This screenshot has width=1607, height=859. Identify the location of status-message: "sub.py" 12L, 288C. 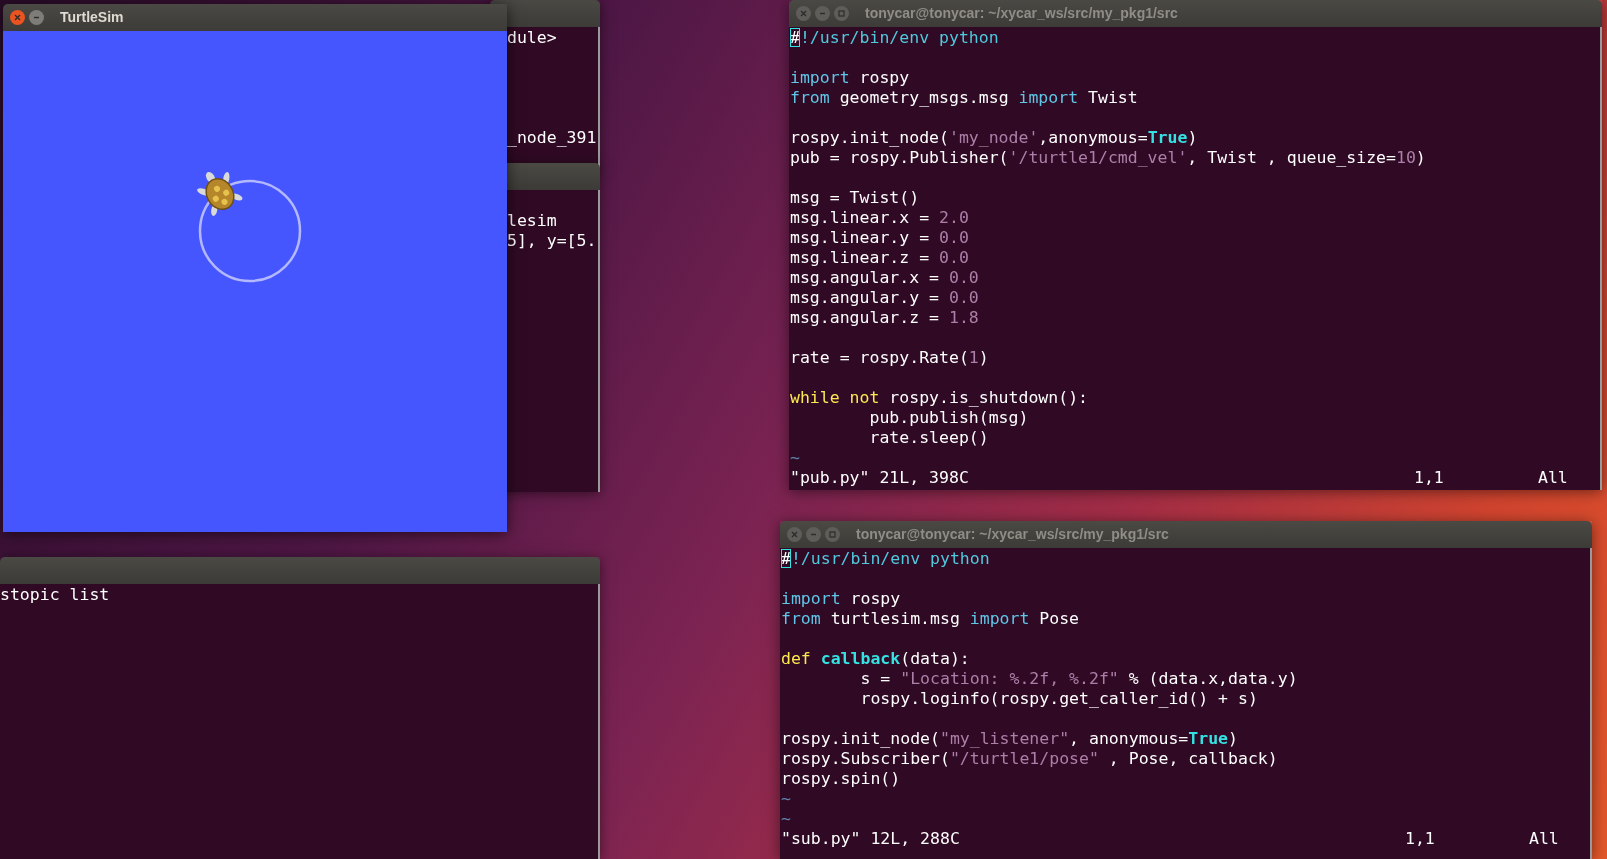
(871, 839).